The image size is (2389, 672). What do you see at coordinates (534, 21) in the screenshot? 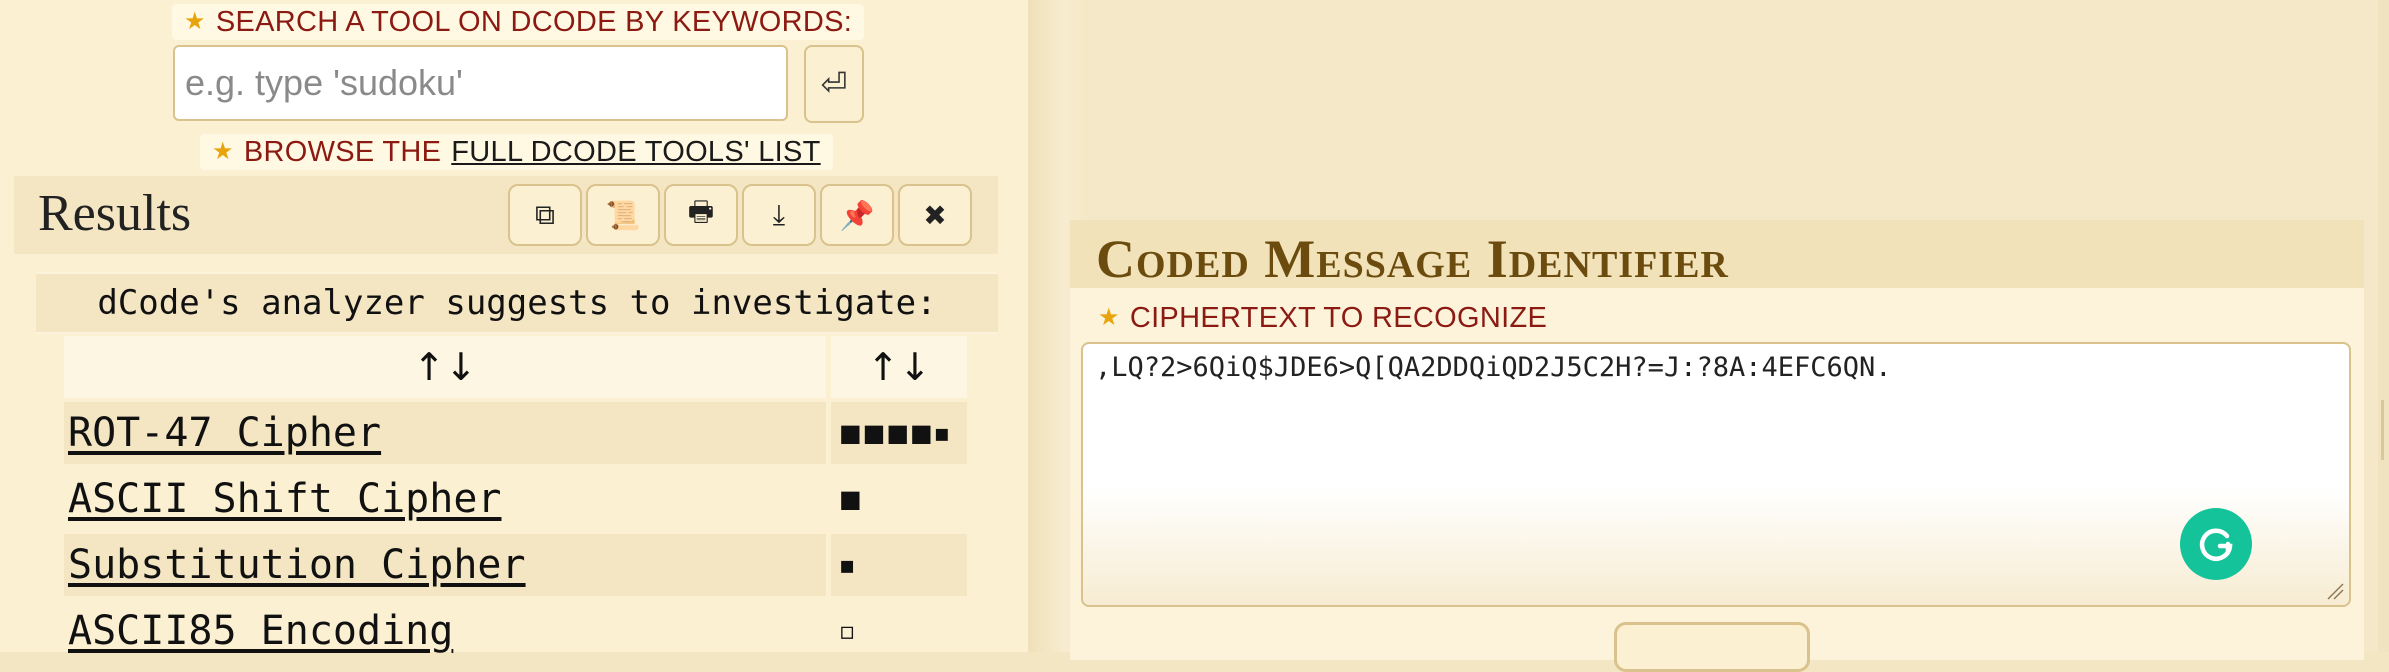
I see `search-label-text: SEARCH A TOOL ON DCODE BY KEYWORDS:` at bounding box center [534, 21].